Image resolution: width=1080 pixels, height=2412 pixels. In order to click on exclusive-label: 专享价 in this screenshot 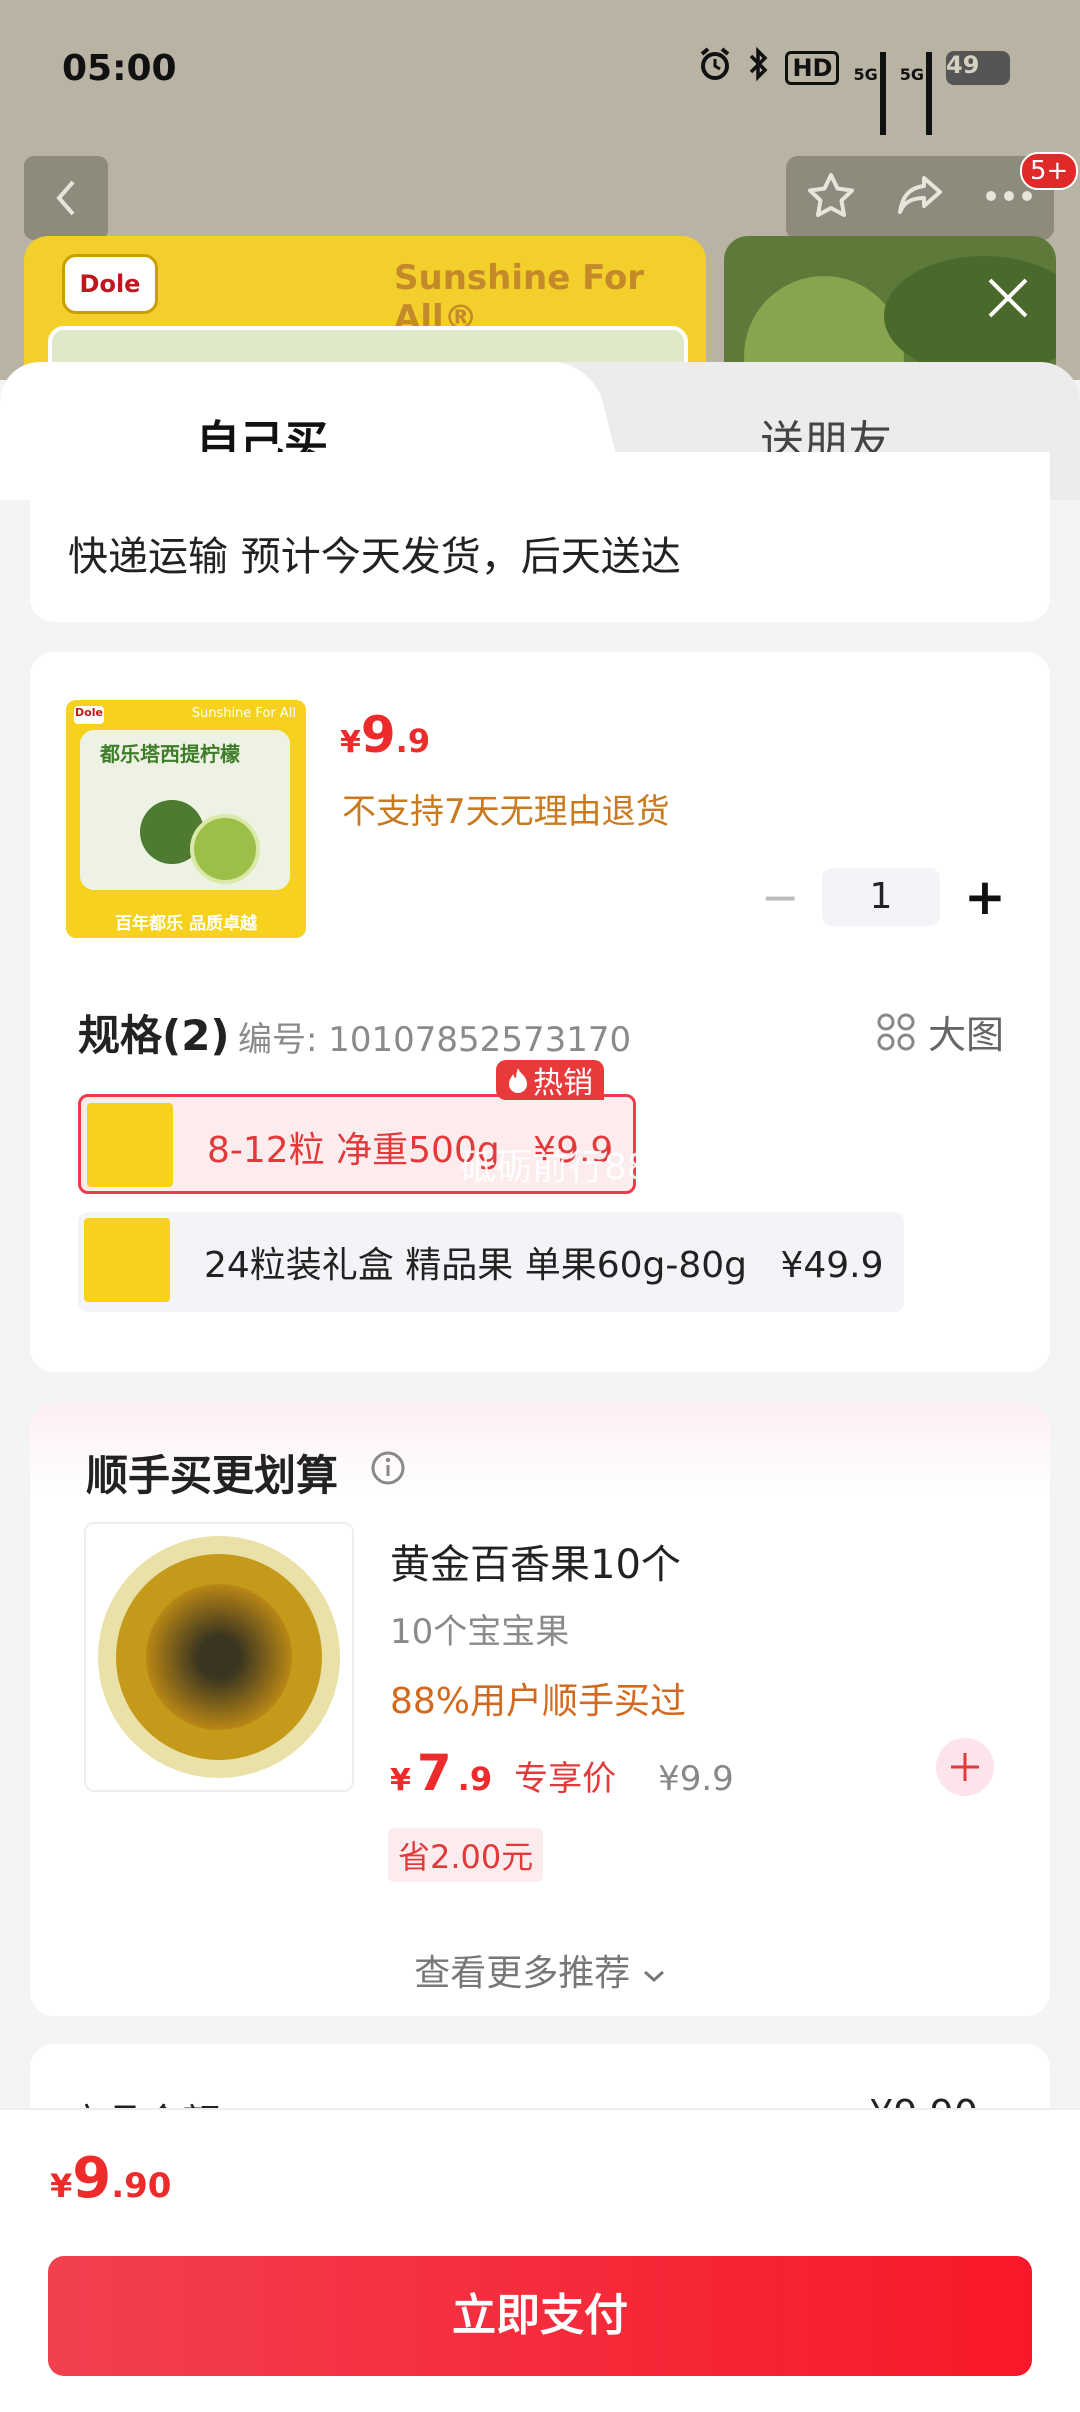, I will do `click(565, 1779)`.